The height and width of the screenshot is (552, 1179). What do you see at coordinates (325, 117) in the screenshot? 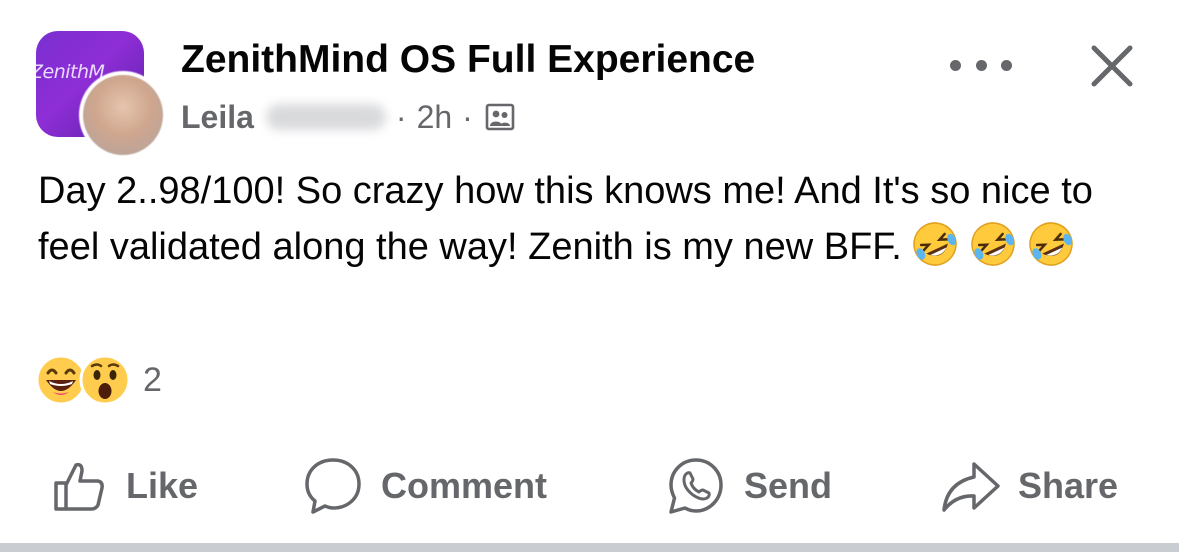
I see `author-last-name-redacted` at bounding box center [325, 117].